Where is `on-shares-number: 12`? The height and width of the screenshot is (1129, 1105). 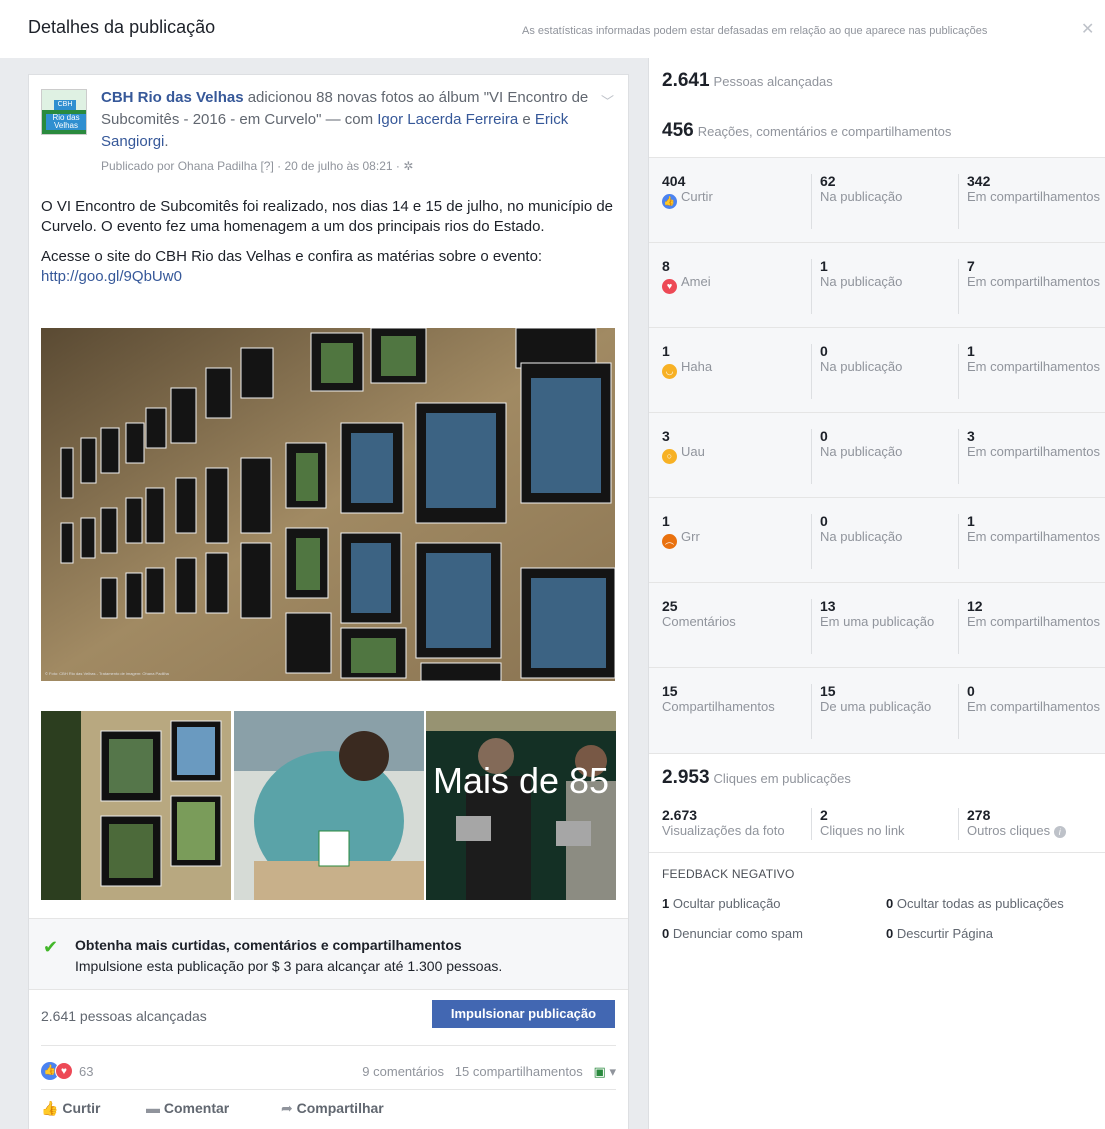 on-shares-number: 12 is located at coordinates (975, 606).